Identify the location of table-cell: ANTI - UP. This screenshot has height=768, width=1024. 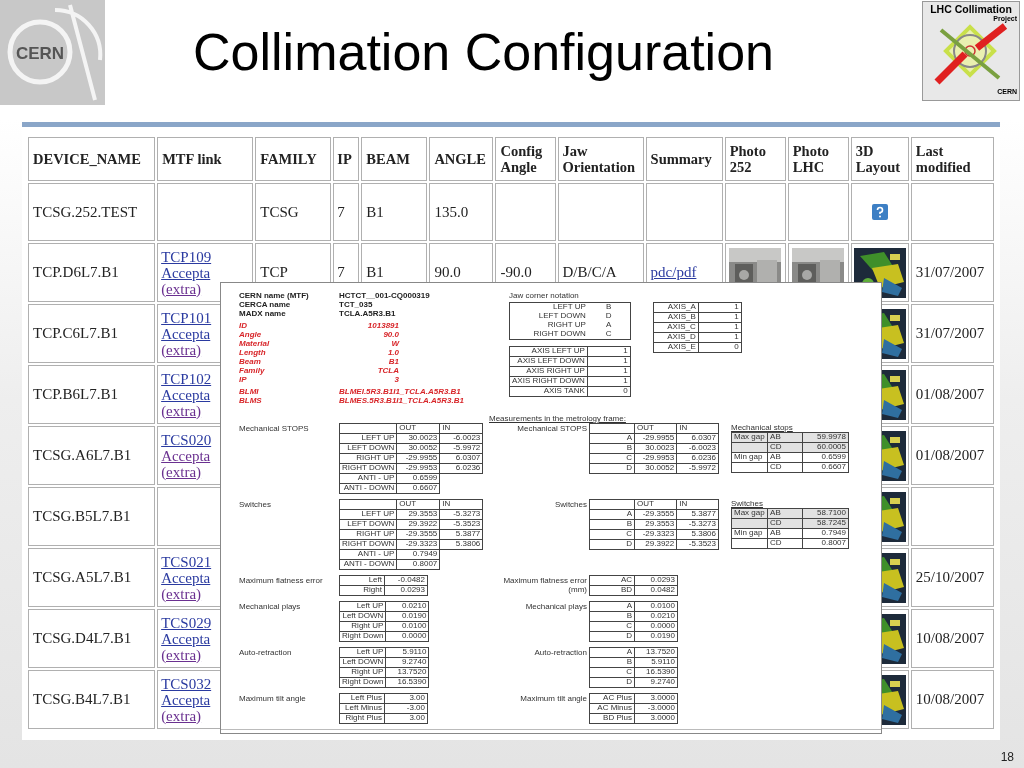
(368, 554).